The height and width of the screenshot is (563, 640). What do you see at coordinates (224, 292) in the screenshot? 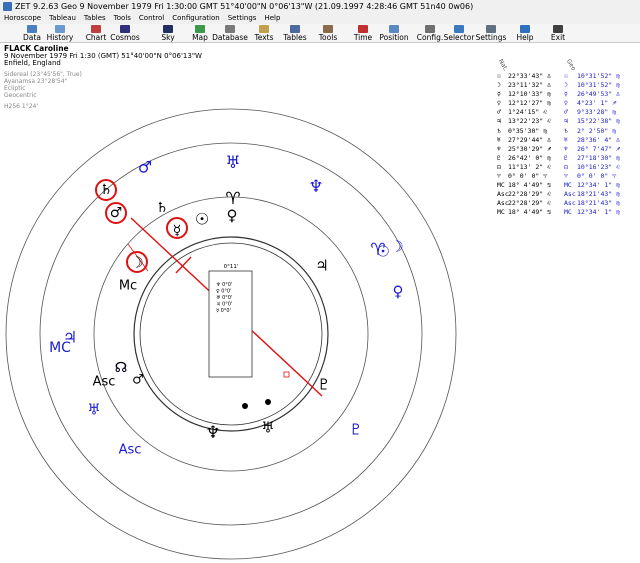
I see `aspect-box-line: ♀ 0°0'` at bounding box center [224, 292].